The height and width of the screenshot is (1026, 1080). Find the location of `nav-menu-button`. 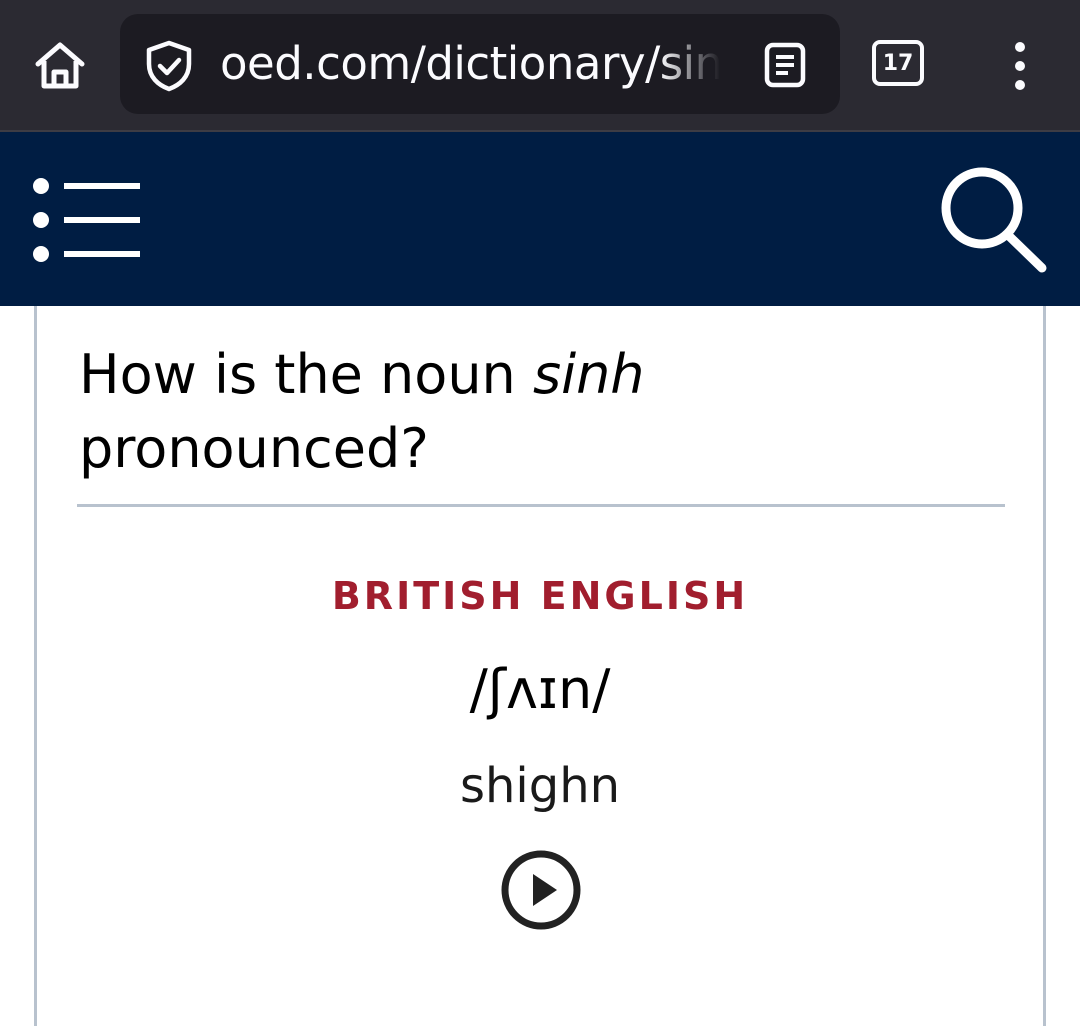

nav-menu-button is located at coordinates (86, 220).